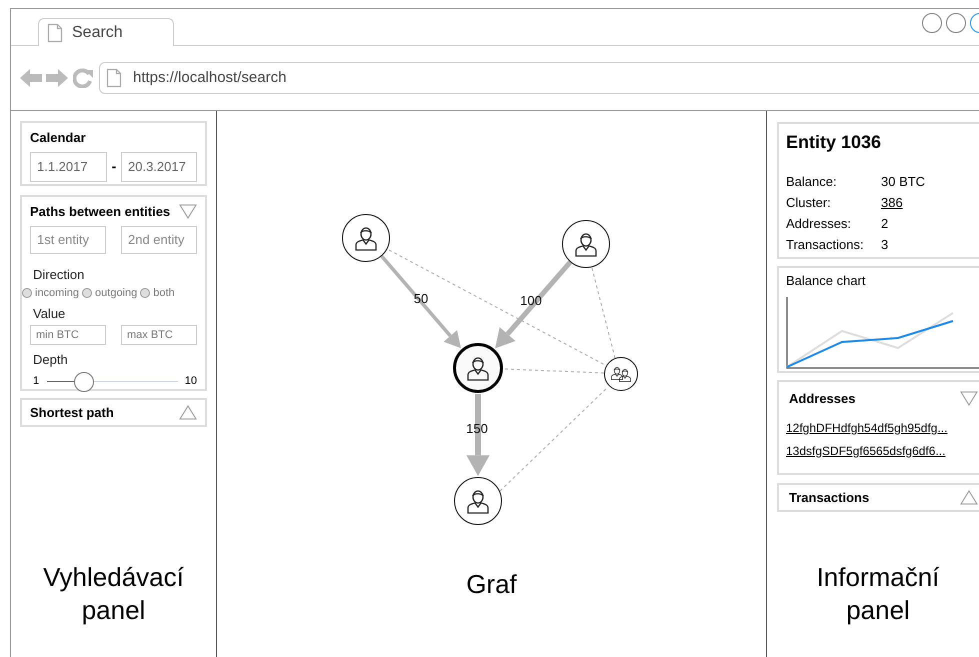  What do you see at coordinates (159, 335) in the screenshot?
I see `value-field: max BTC` at bounding box center [159, 335].